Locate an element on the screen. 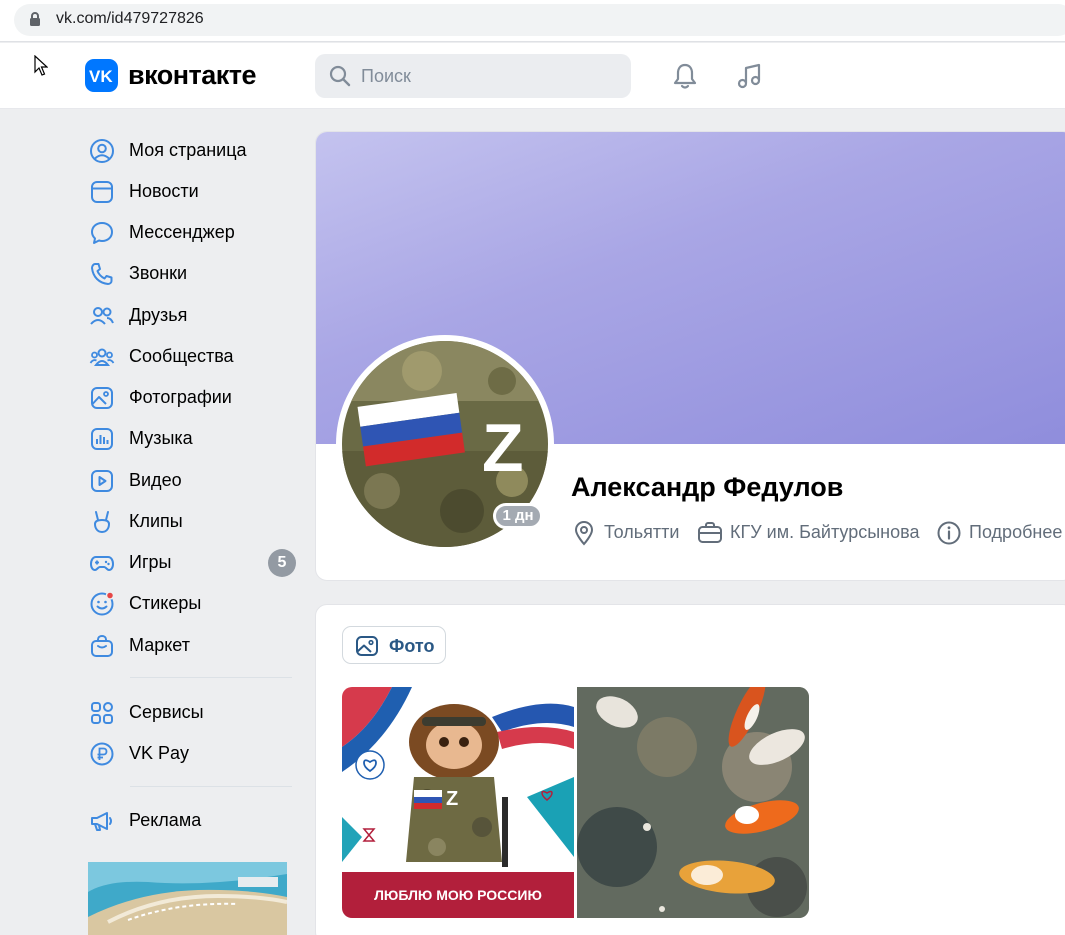 The width and height of the screenshot is (1065, 935). menu-label: Моя страница is located at coordinates (188, 150).